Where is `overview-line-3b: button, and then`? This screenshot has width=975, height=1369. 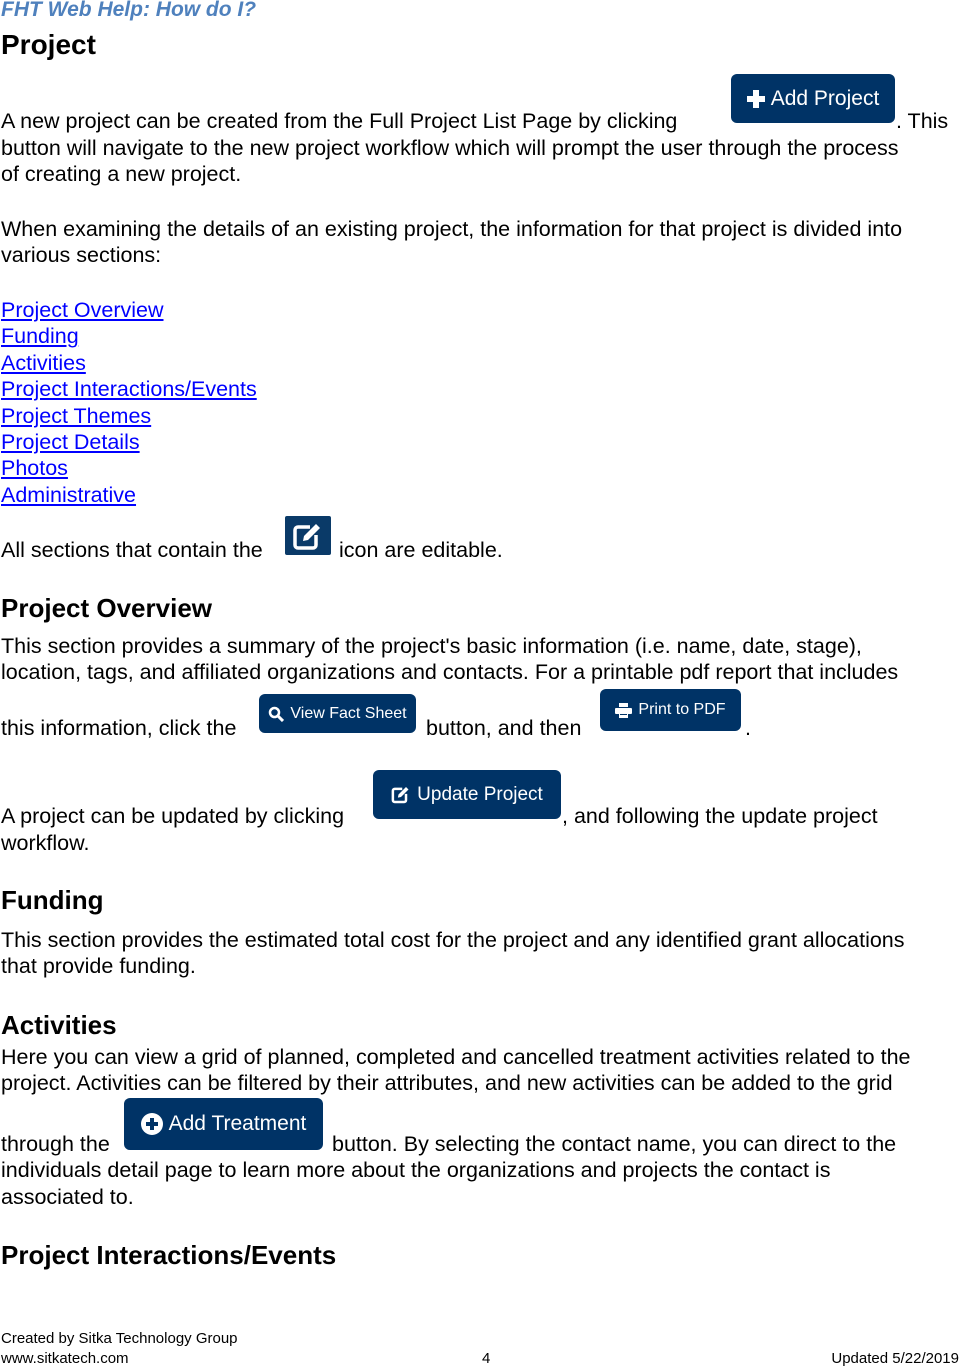
overview-line-3b: button, and then is located at coordinates (504, 728).